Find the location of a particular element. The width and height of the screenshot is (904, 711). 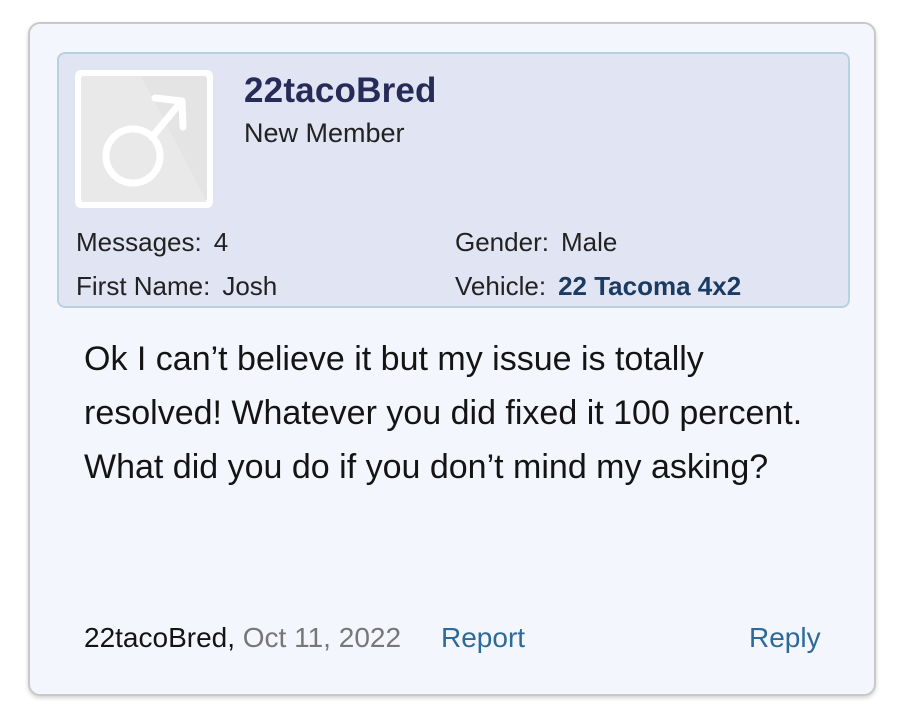

user-title: New Member is located at coordinates (324, 133).